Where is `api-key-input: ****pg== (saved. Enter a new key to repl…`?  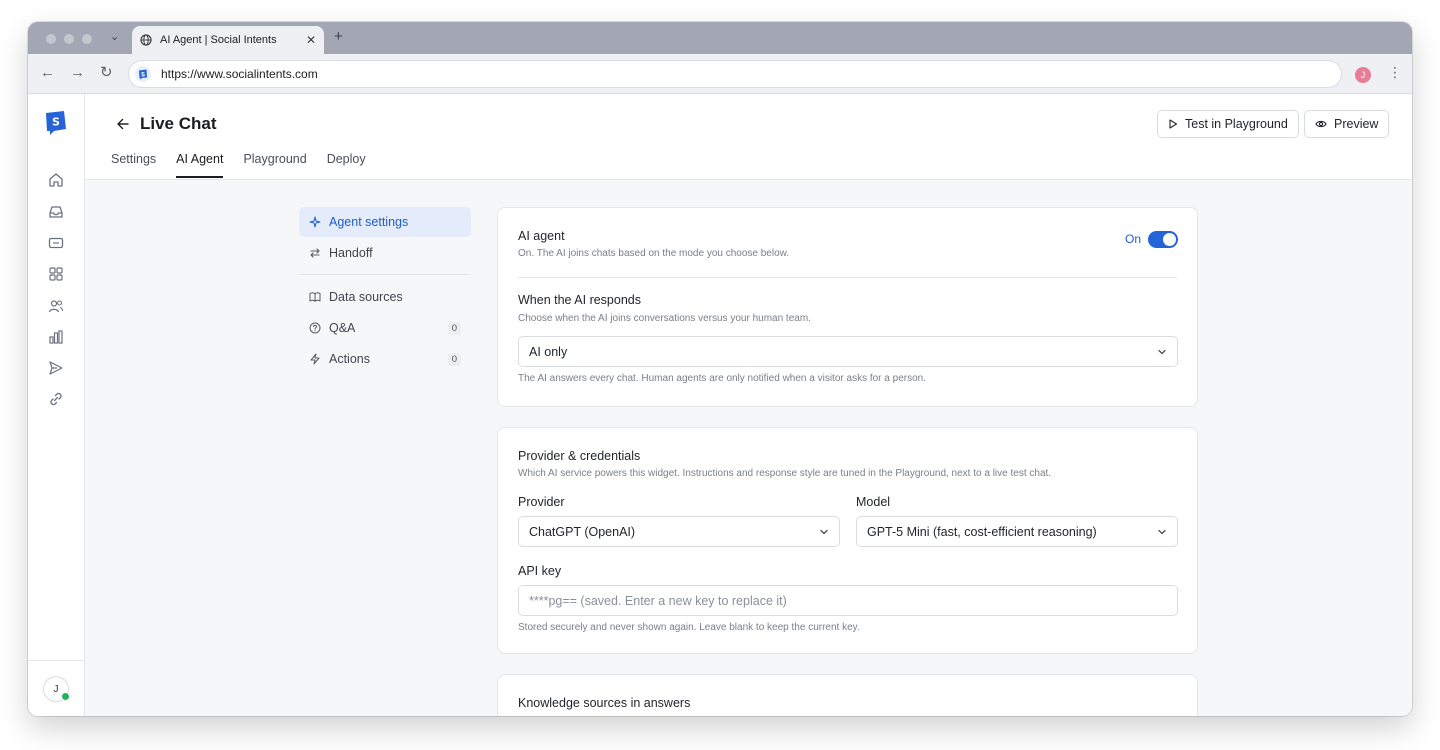 api-key-input: ****pg== (saved. Enter a new key to repl… is located at coordinates (848, 600).